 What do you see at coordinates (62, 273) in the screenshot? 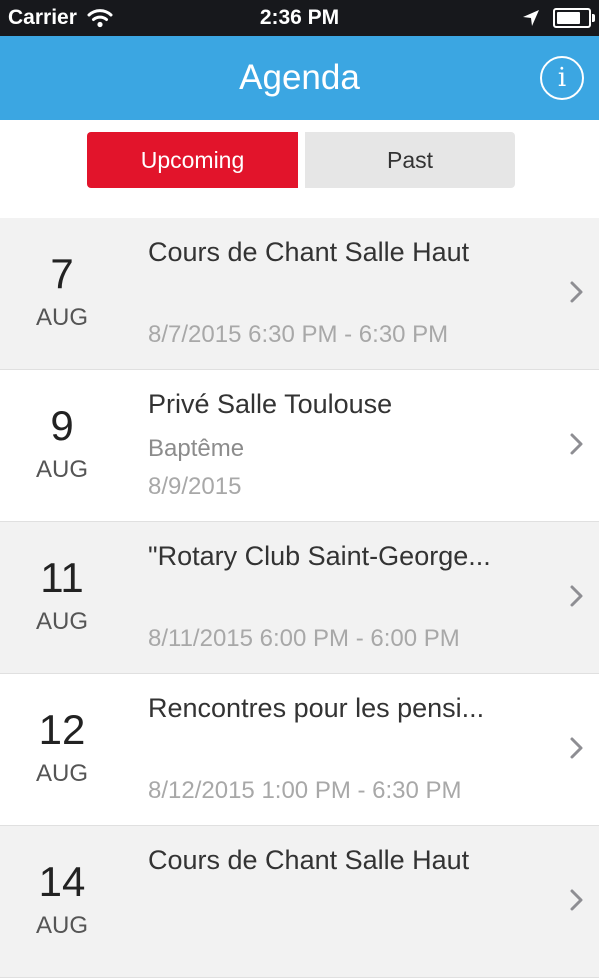
I see `event-day: 7` at bounding box center [62, 273].